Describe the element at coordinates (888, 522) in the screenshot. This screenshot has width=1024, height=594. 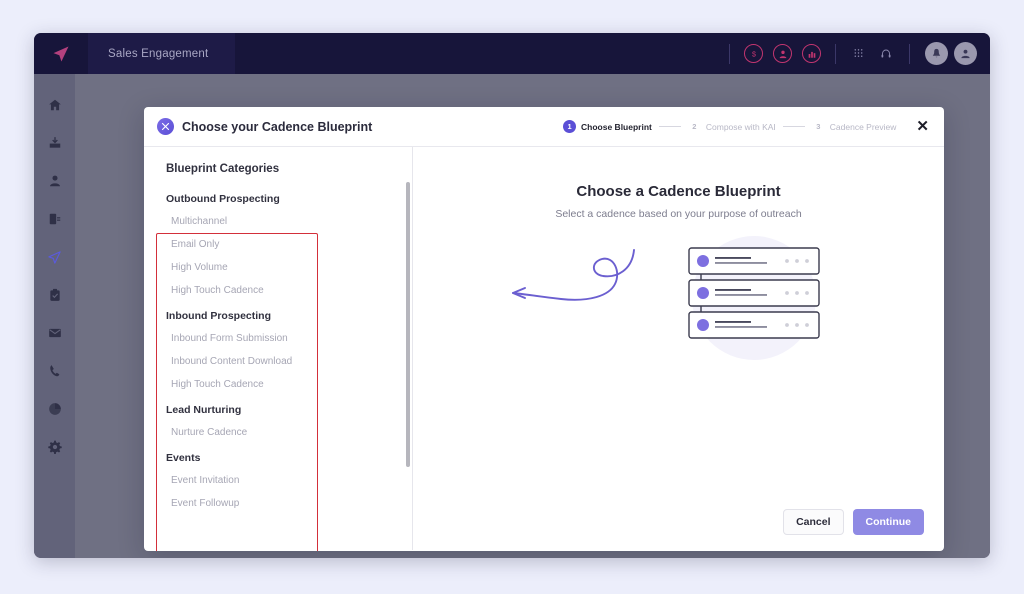
I see `continue-button: Continue` at that location.